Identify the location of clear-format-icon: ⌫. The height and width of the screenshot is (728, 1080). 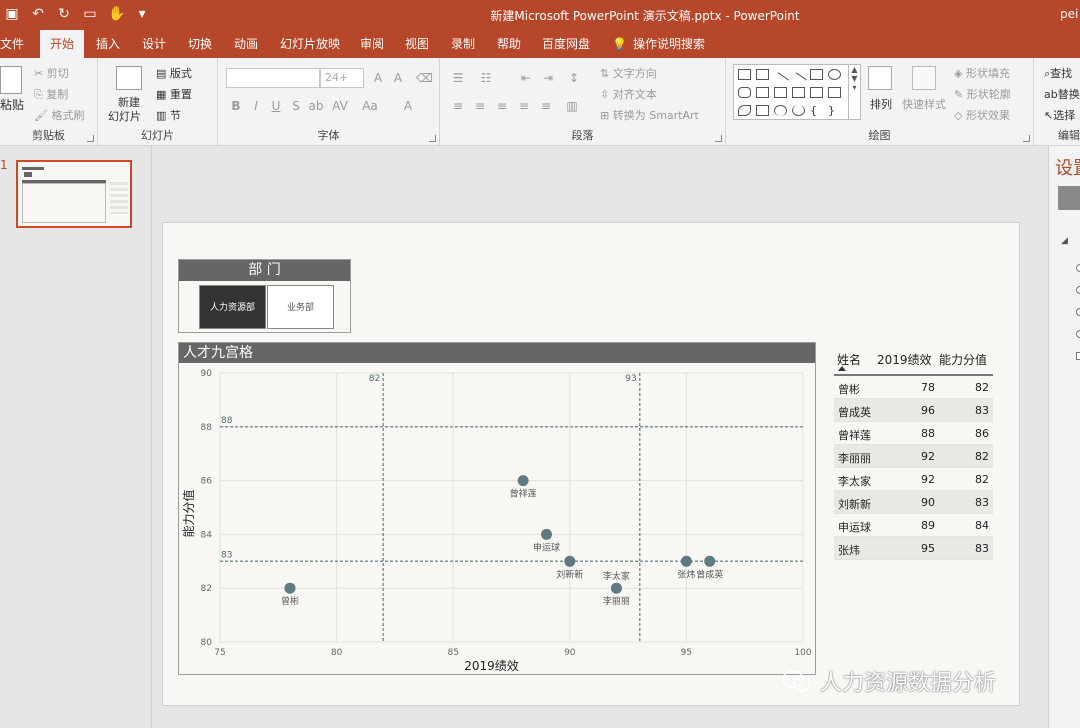
(424, 78).